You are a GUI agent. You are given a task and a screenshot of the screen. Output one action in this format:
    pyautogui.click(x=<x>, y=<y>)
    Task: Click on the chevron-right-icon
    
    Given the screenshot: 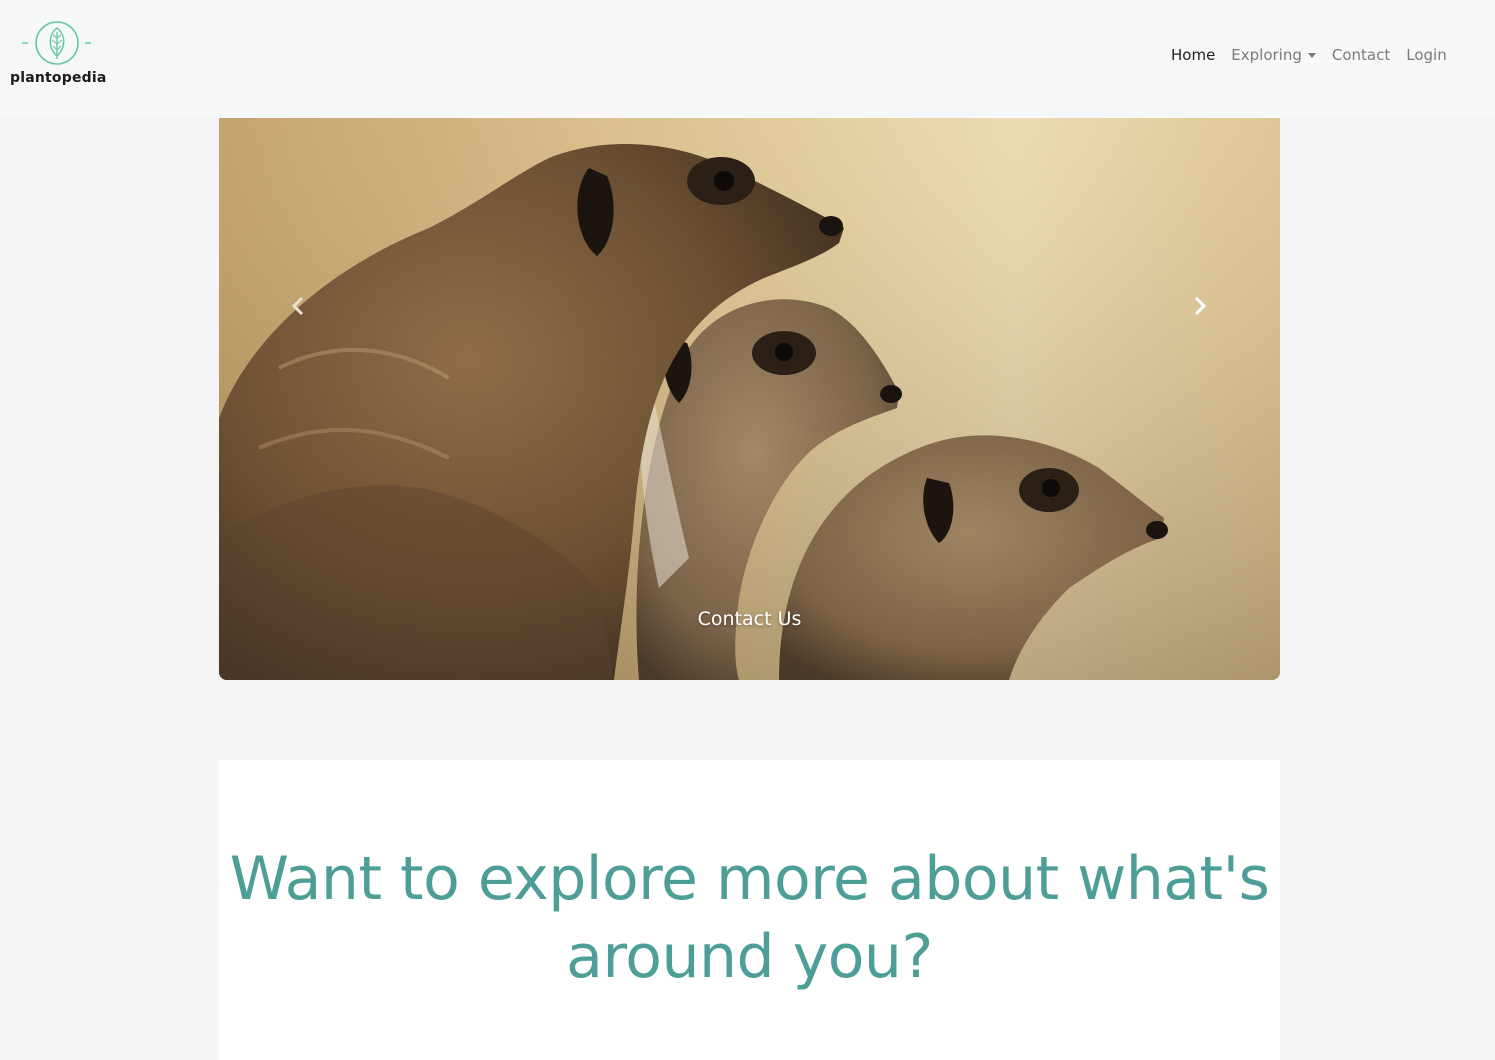 What is the action you would take?
    pyautogui.click(x=1200, y=306)
    